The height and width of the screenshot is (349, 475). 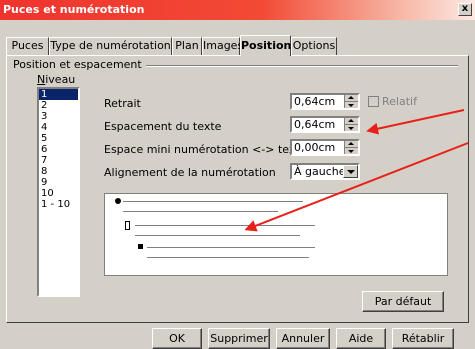 I want to click on window-title: Puces et numérotation, so click(x=74, y=9).